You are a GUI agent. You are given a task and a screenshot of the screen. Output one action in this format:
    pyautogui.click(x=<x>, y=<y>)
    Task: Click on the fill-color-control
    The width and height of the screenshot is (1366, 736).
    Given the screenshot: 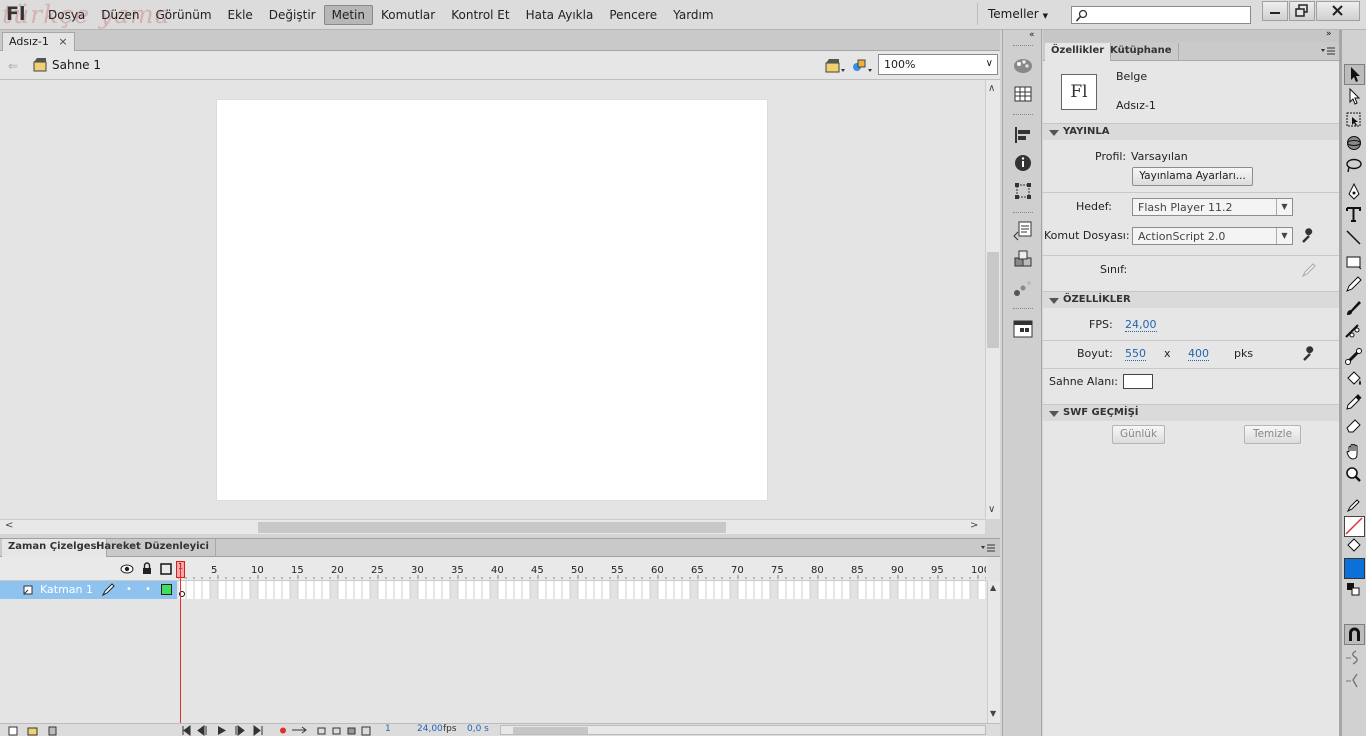 What is the action you would take?
    pyautogui.click(x=1354, y=547)
    